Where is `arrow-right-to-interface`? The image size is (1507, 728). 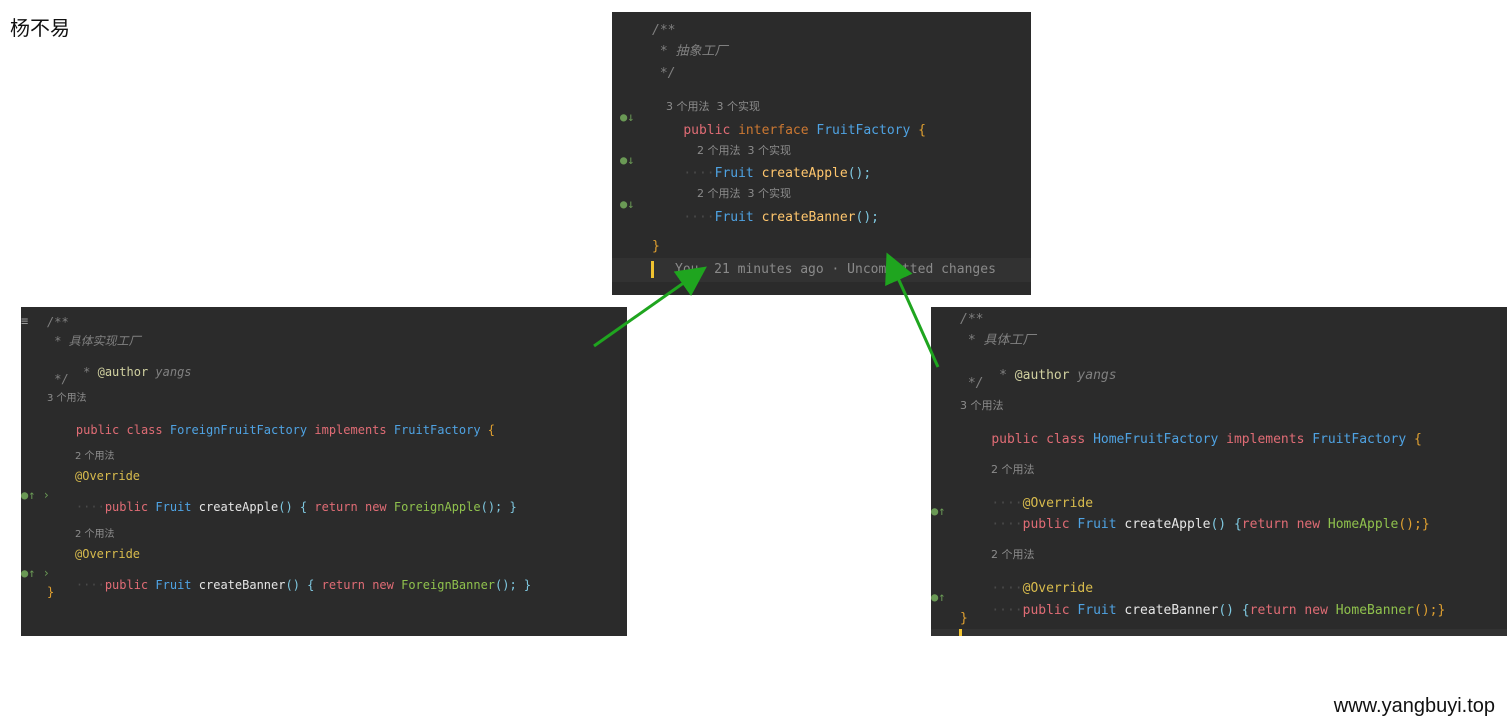 arrow-right-to-interface is located at coordinates (912, 310).